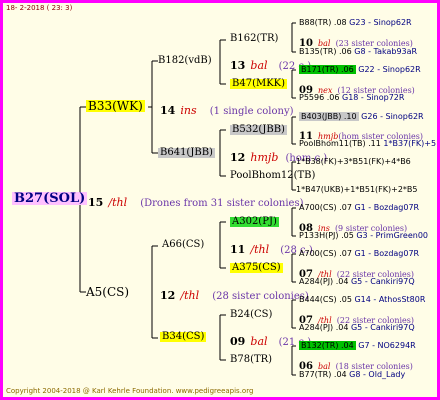  What do you see at coordinates (326, 235) in the screenshot?
I see `label: P133H(PJ) .05` at bounding box center [326, 235].